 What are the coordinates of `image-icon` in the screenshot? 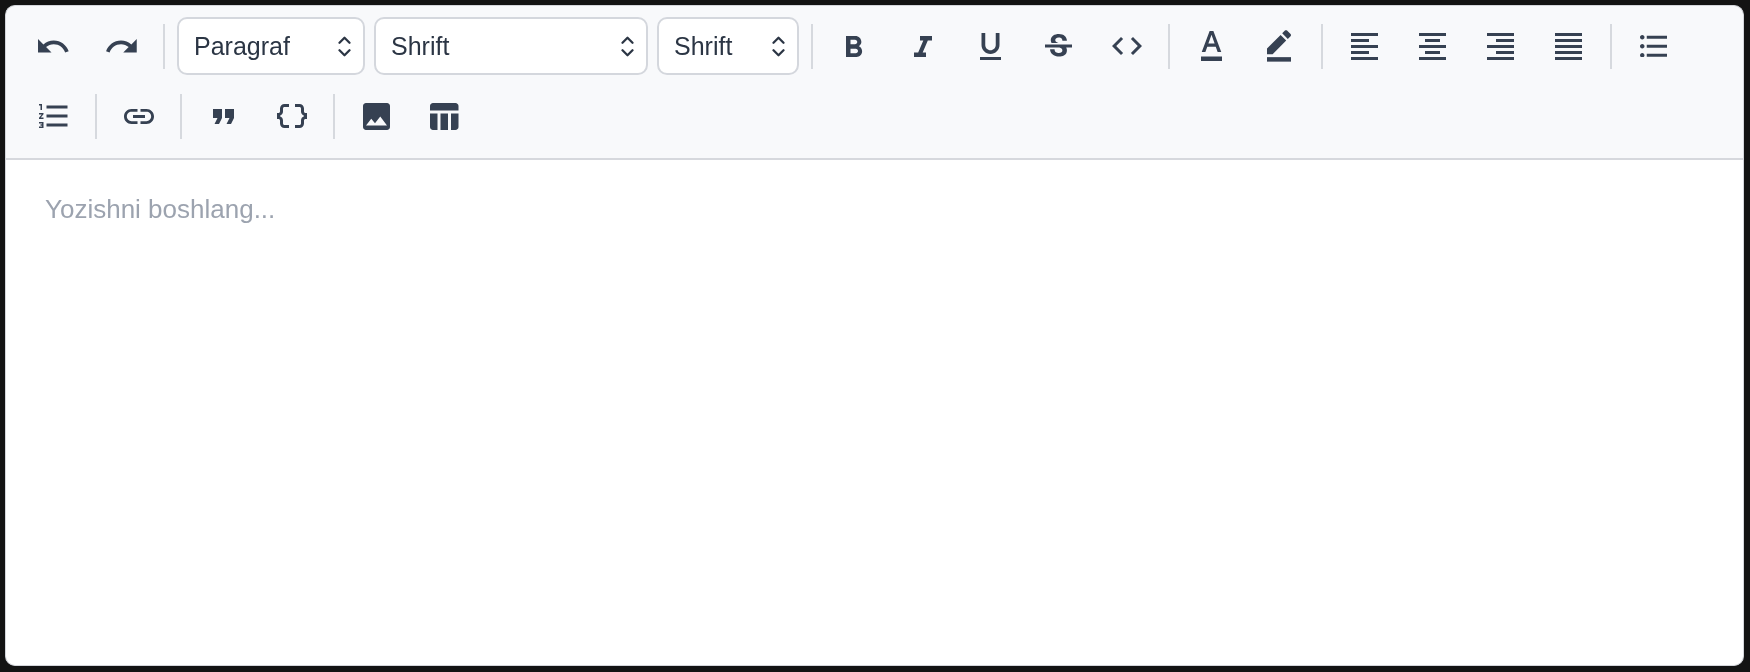 It's located at (376, 116).